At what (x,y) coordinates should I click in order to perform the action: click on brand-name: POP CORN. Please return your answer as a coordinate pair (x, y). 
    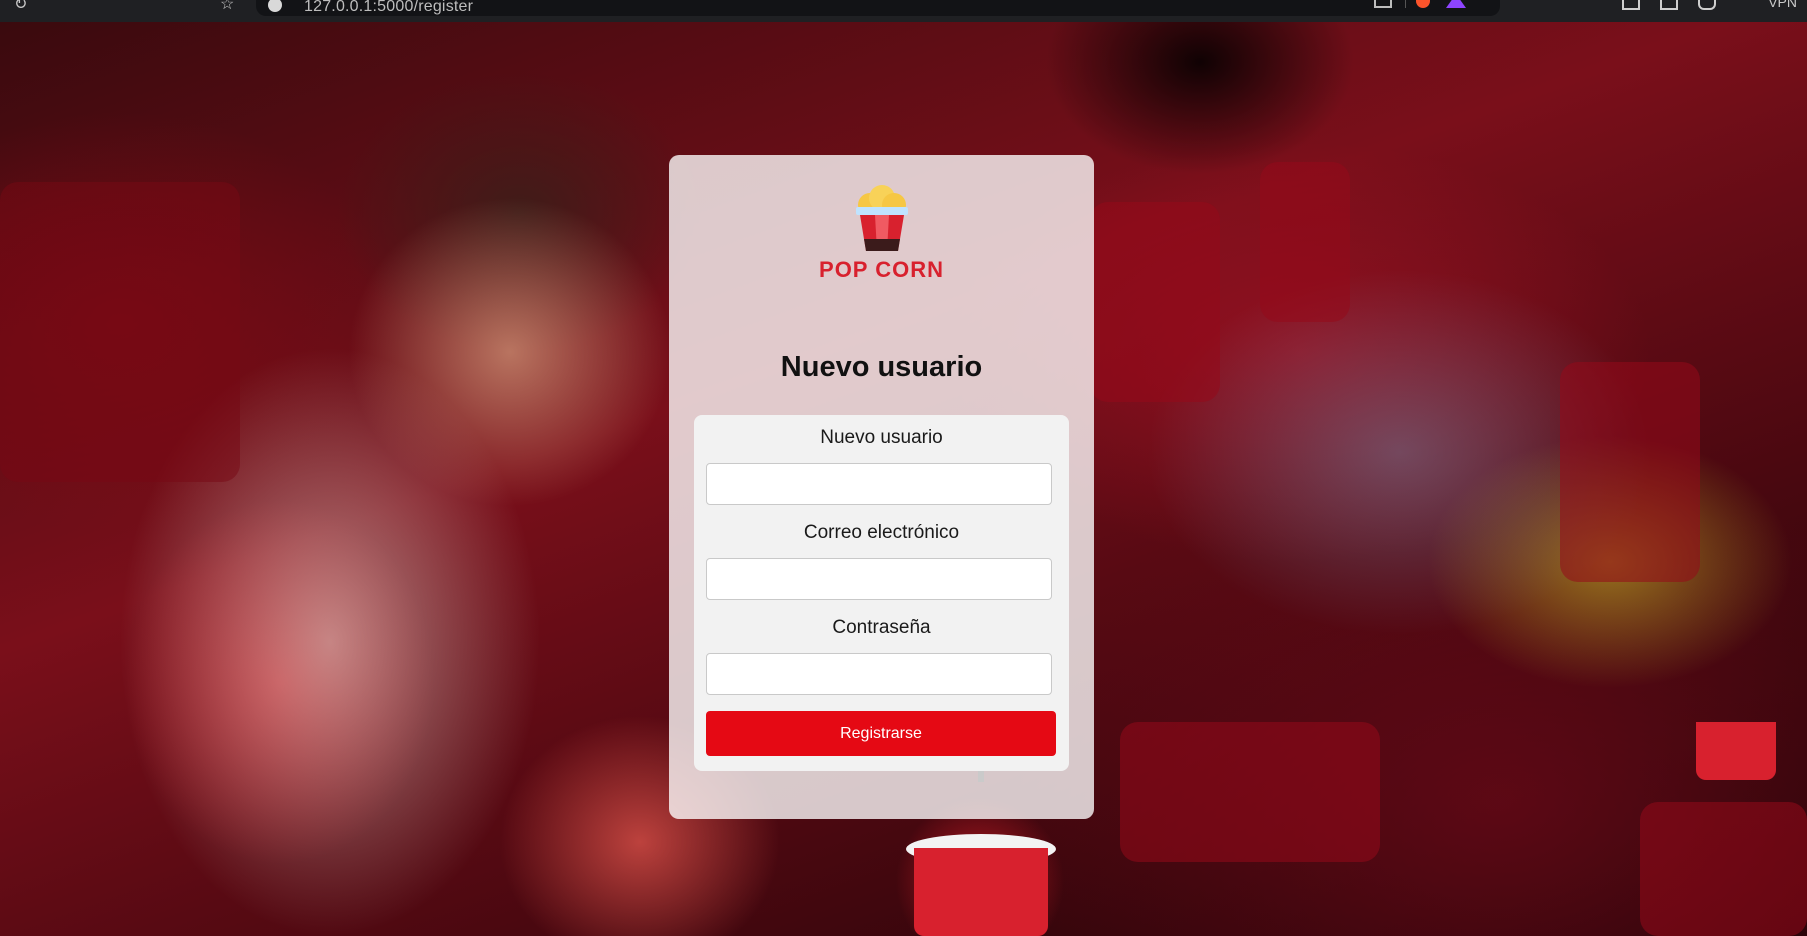
    Looking at the image, I should click on (881, 269).